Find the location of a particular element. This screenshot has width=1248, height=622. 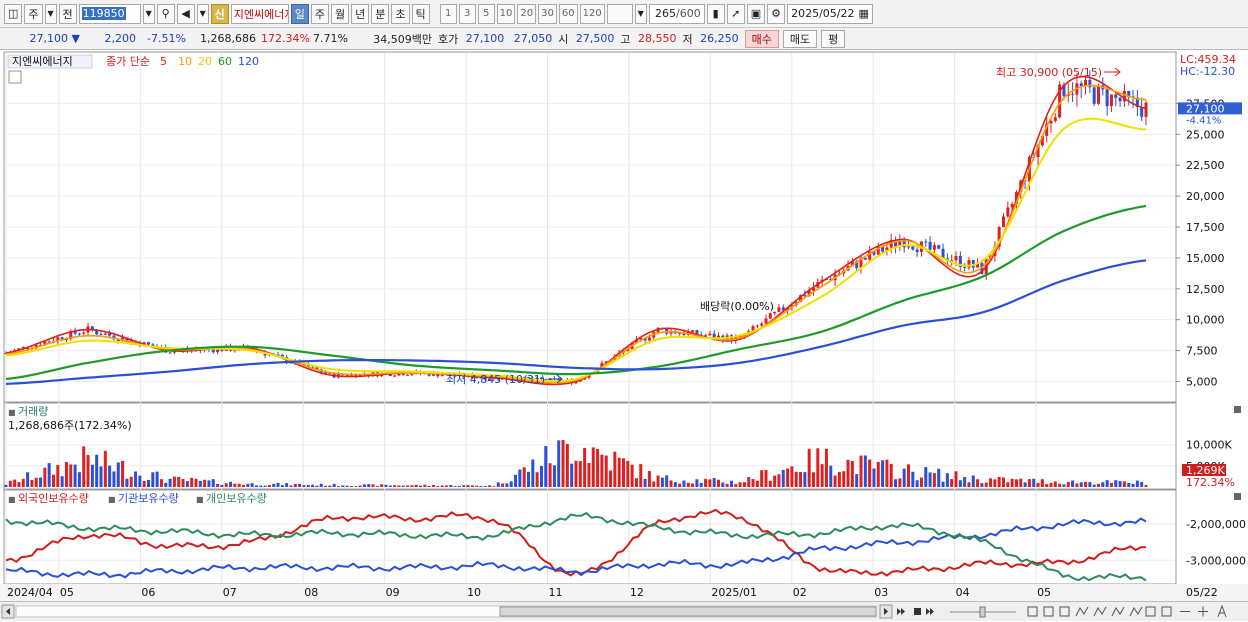

interval-120: 120 is located at coordinates (592, 13).